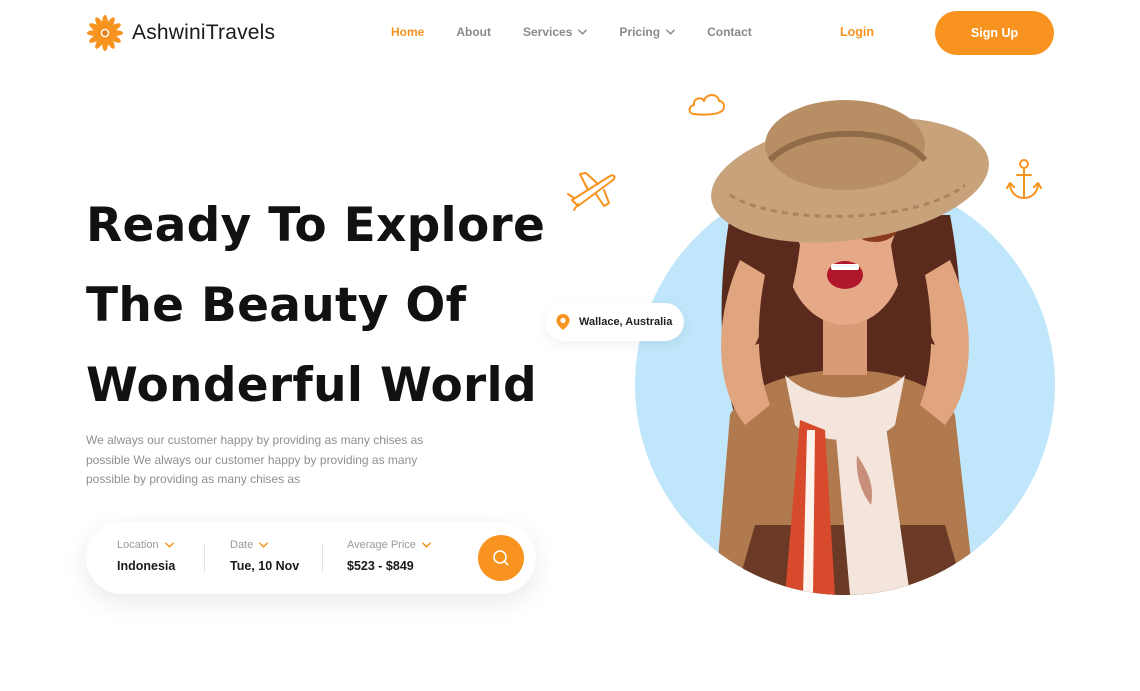  Describe the element at coordinates (381, 545) in the screenshot. I see `price-label: Average Price` at that location.